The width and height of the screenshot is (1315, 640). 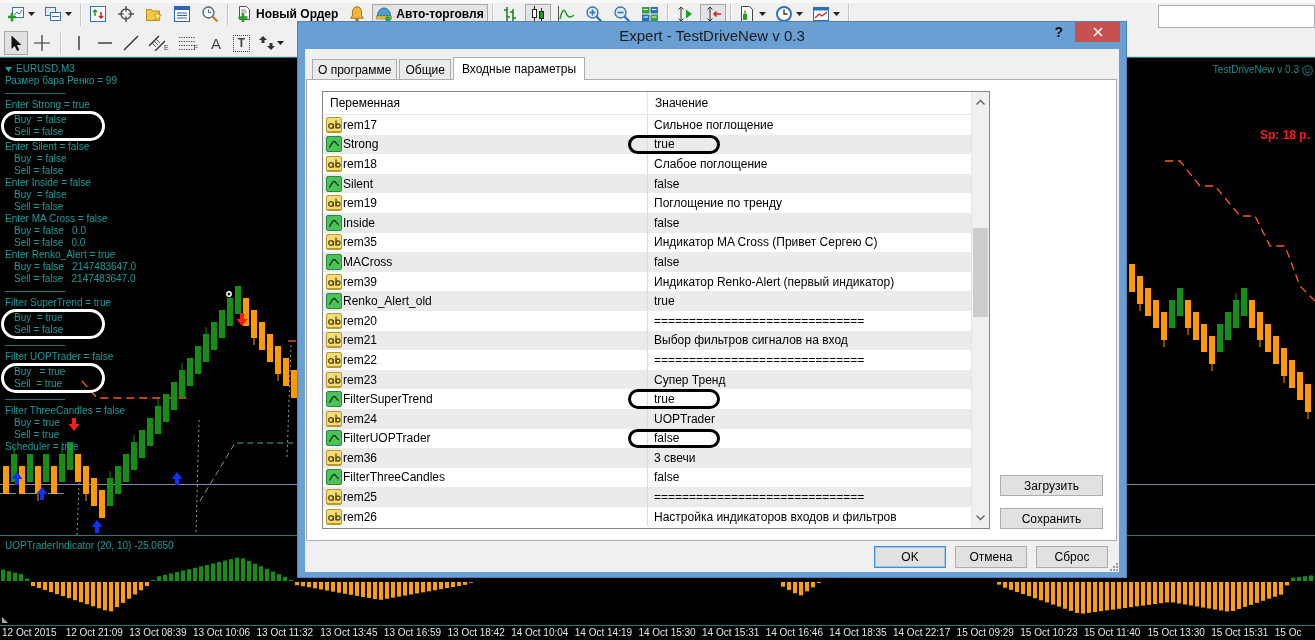 I want to click on spread-value: Sp: 18 р., so click(x=1285, y=135).